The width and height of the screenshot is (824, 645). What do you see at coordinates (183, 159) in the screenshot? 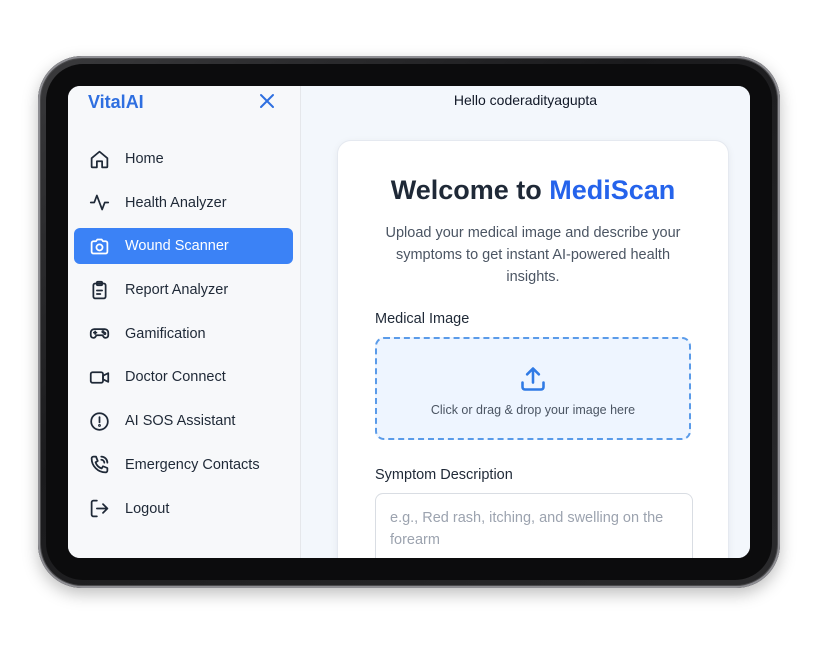
I see `sidebar-item-home: Home` at bounding box center [183, 159].